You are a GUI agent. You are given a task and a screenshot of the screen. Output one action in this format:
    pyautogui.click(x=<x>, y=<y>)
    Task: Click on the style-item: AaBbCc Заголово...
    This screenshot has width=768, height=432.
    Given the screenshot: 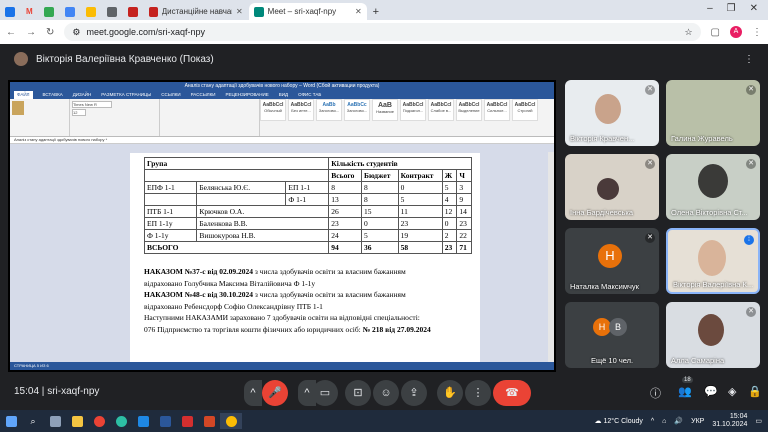 What is the action you would take?
    pyautogui.click(x=357, y=110)
    